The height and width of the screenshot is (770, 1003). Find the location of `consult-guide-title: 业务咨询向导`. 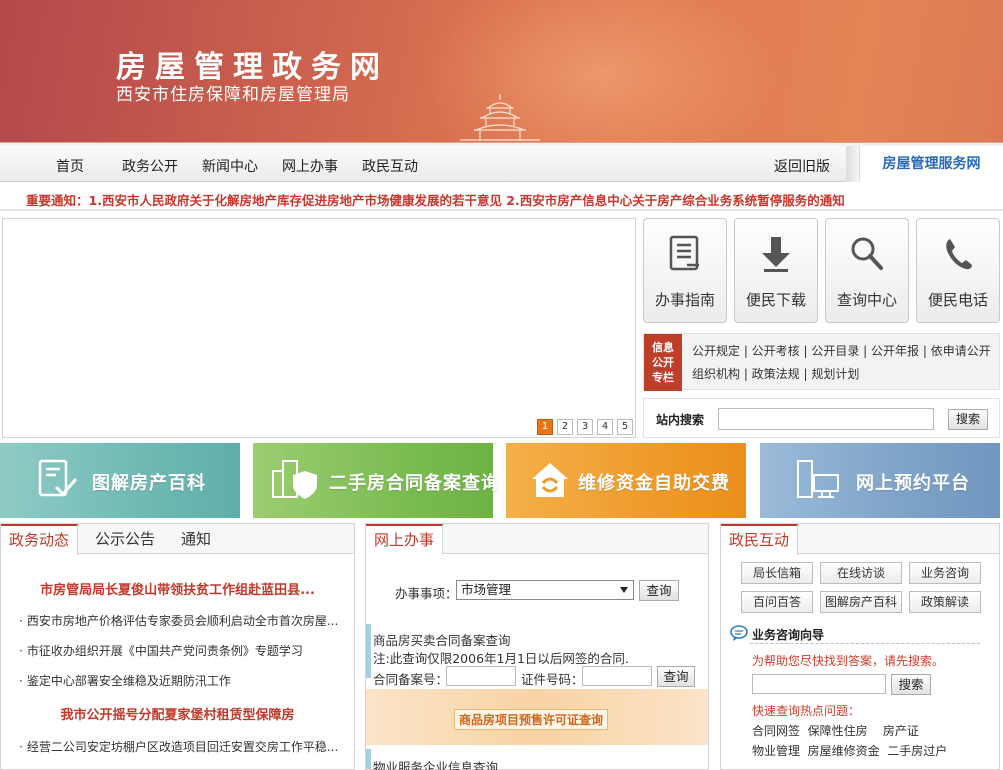

consult-guide-title: 业务咨询向导 is located at coordinates (788, 635).